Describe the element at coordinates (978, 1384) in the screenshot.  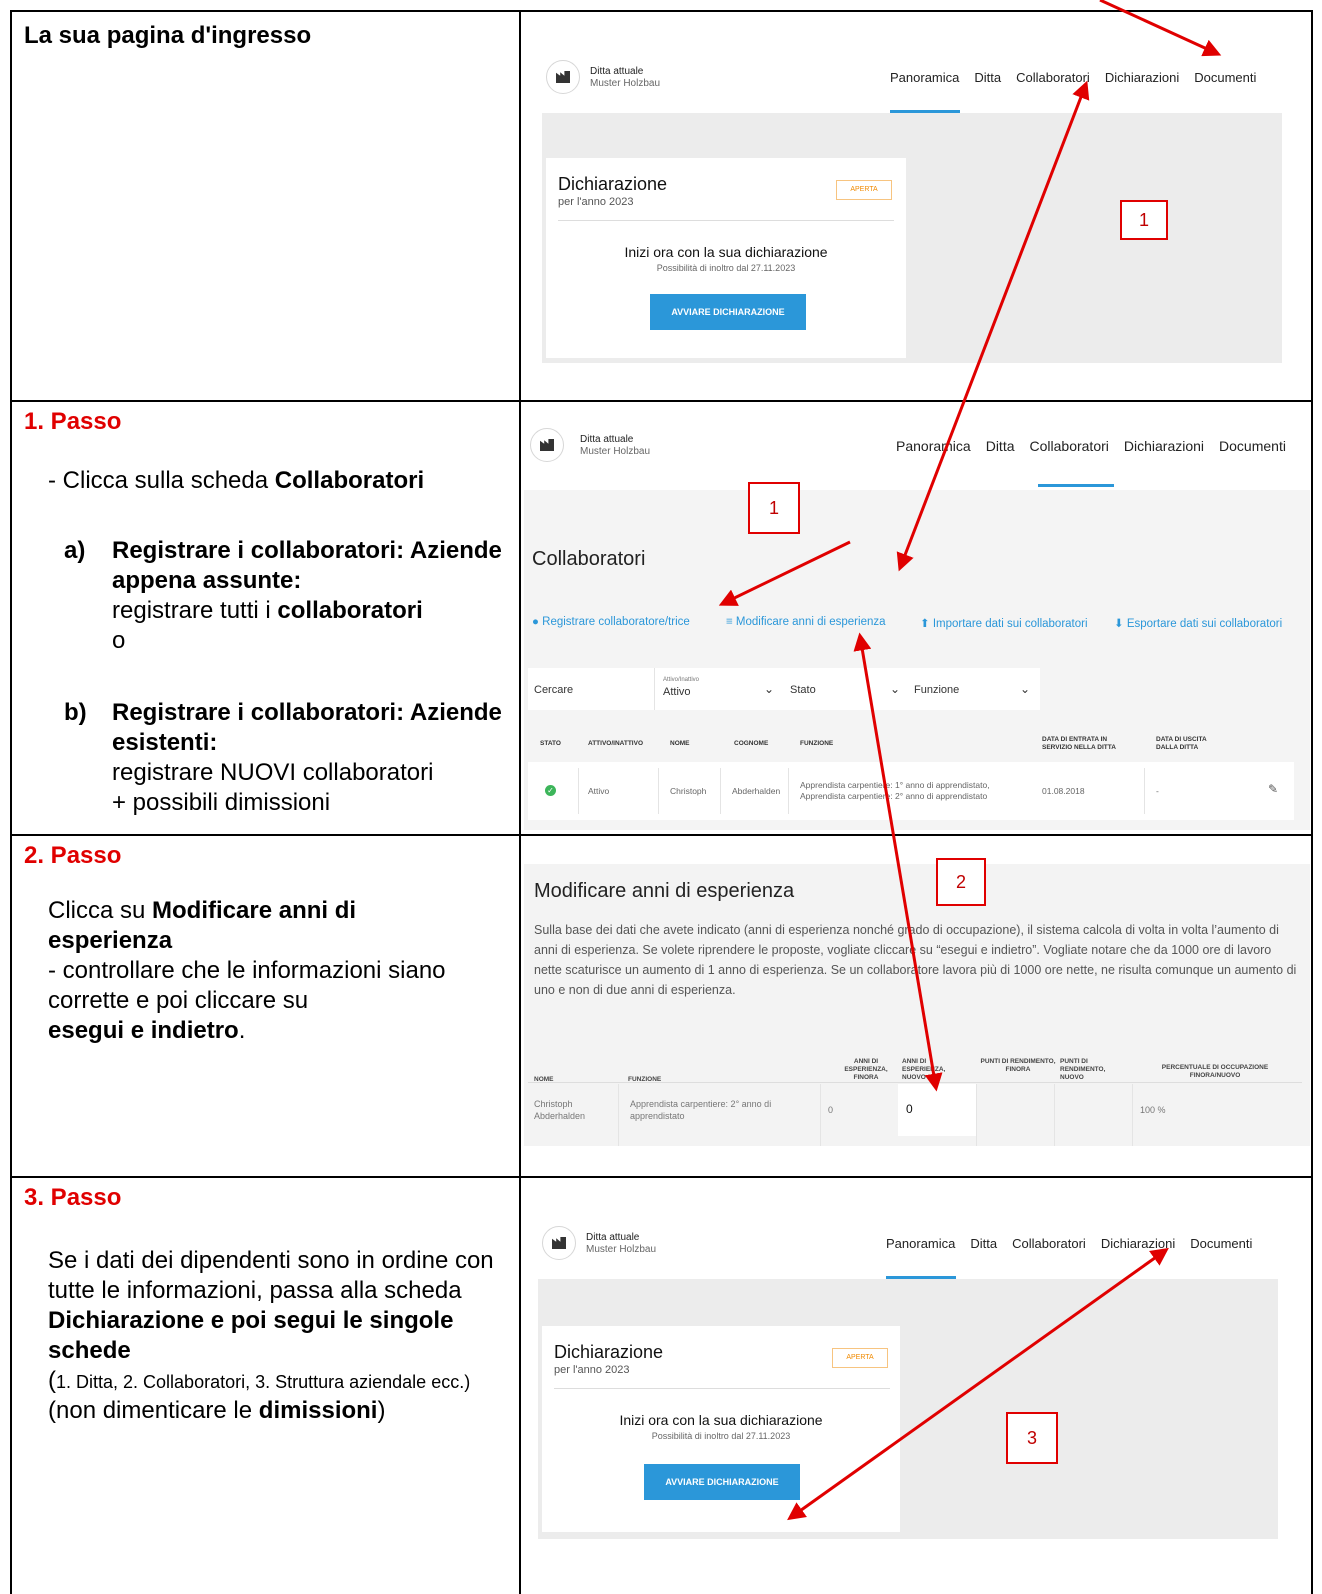
I see `arrow-to-dichiarazioni-and-button` at that location.